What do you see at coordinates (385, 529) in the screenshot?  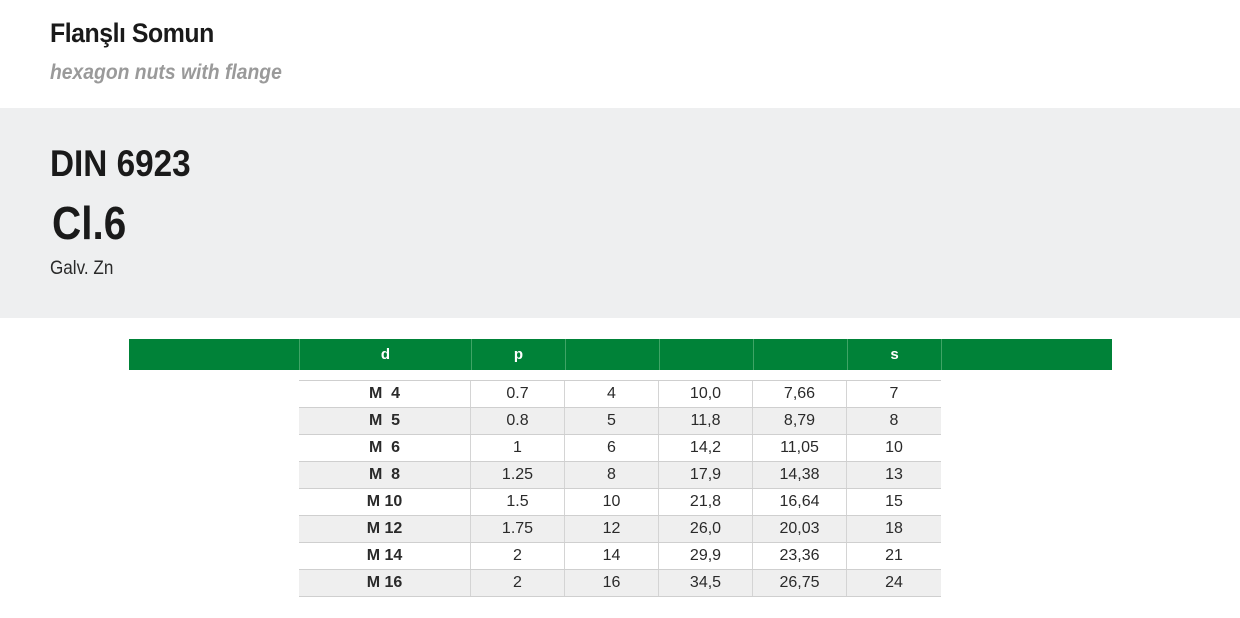 I see `cell-d: M 12` at bounding box center [385, 529].